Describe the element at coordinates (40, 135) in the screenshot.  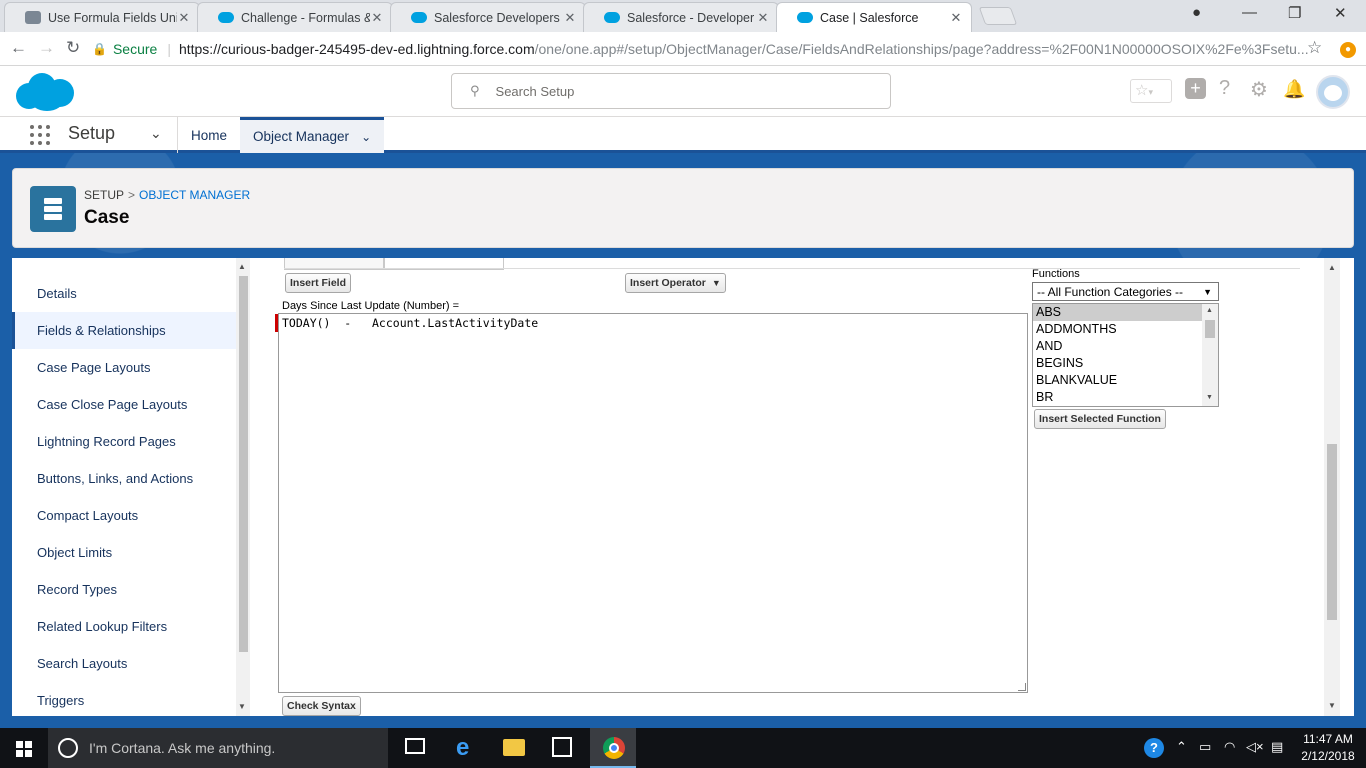
I see `app-launcher-icon` at that location.